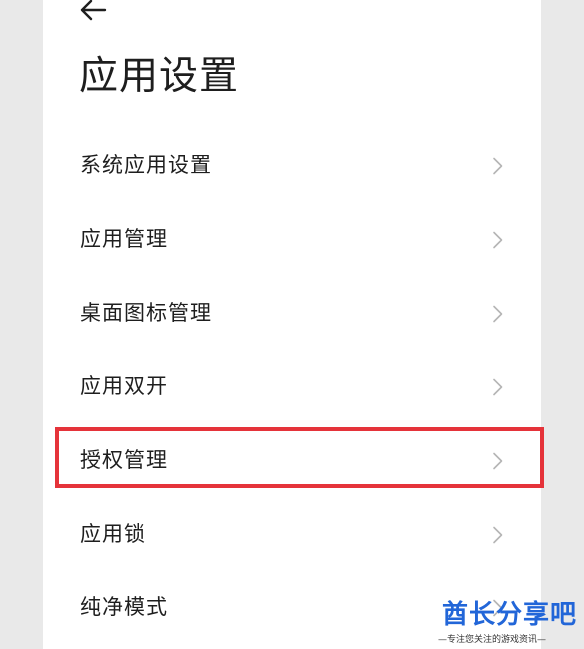 Image resolution: width=584 pixels, height=649 pixels. What do you see at coordinates (492, 640) in the screenshot?
I see `watermark-subtitle: —专注您关注的游戏资讯—` at bounding box center [492, 640].